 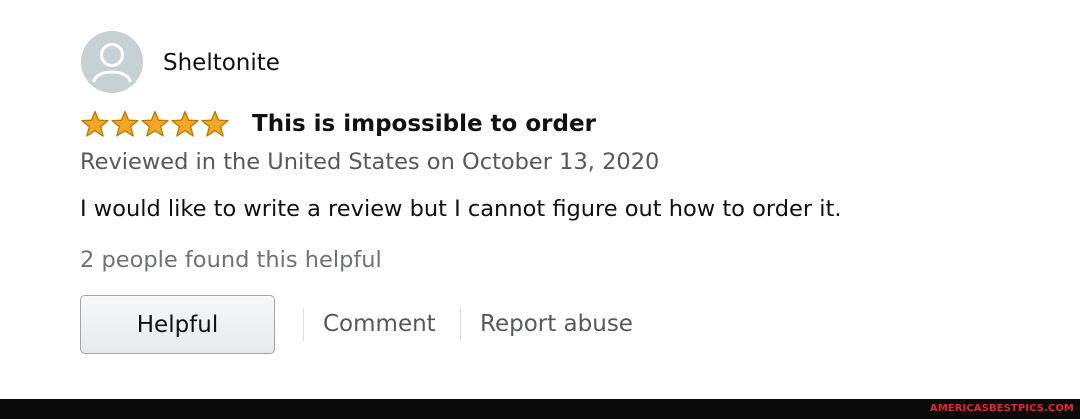 What do you see at coordinates (112, 62) in the screenshot?
I see `user-avatar-icon` at bounding box center [112, 62].